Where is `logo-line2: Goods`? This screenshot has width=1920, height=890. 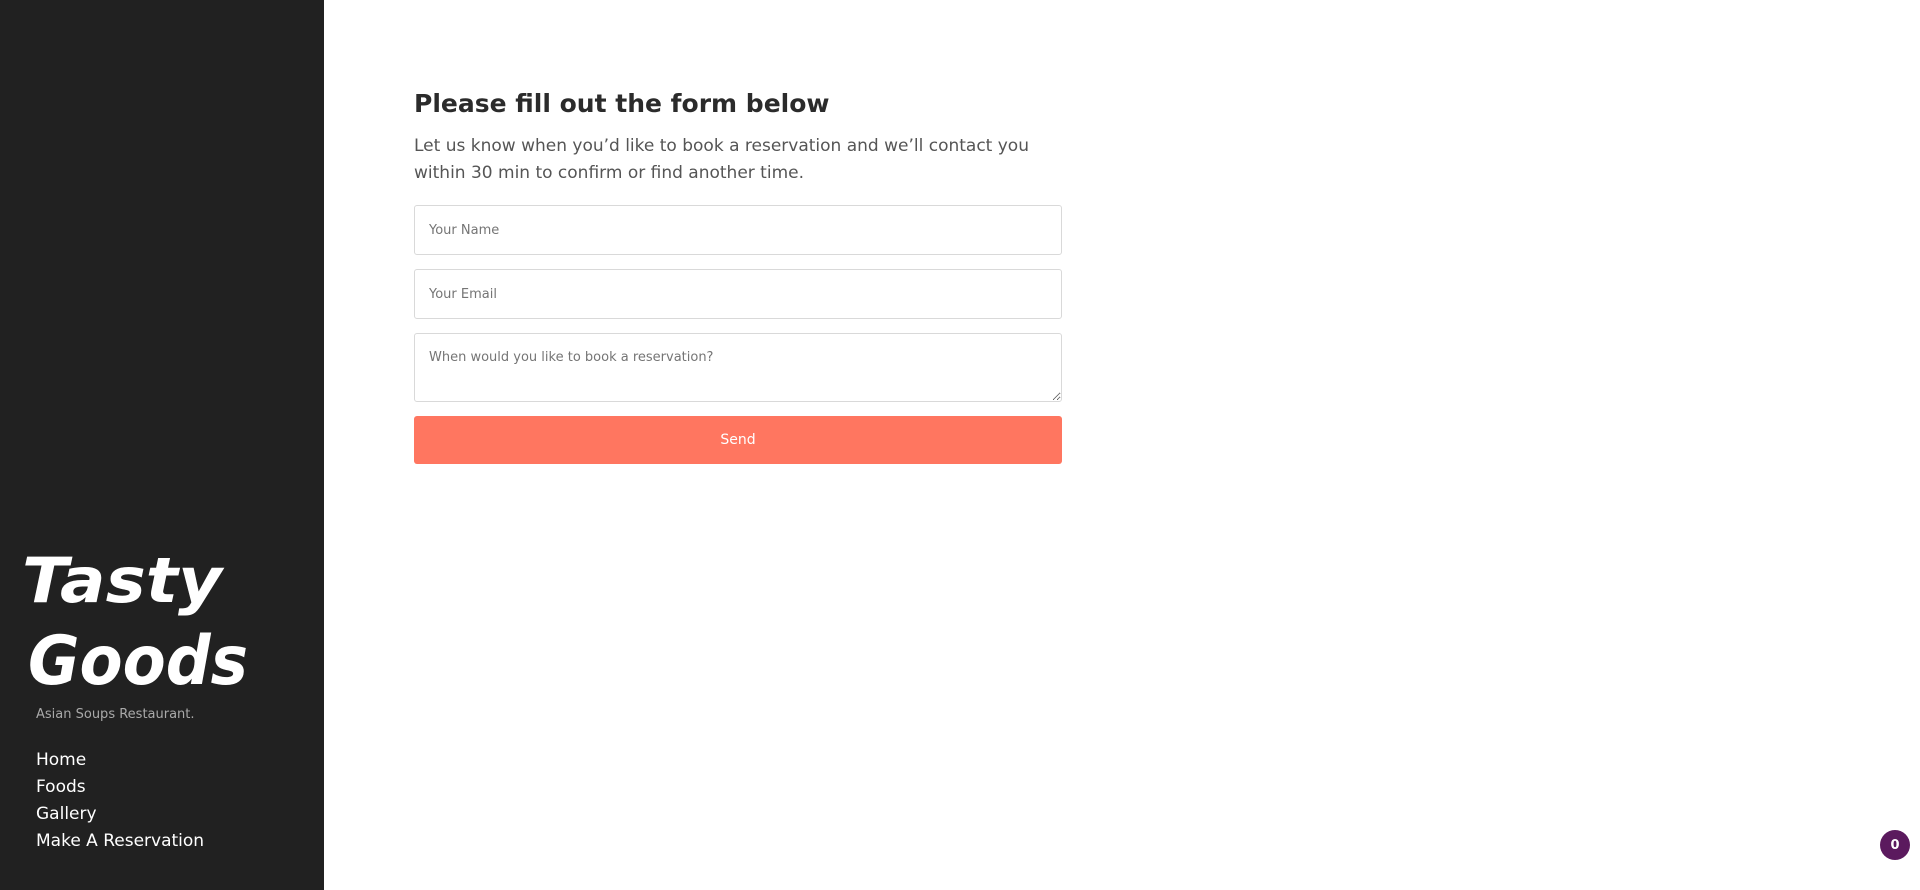 logo-line2: Goods is located at coordinates (138, 659).